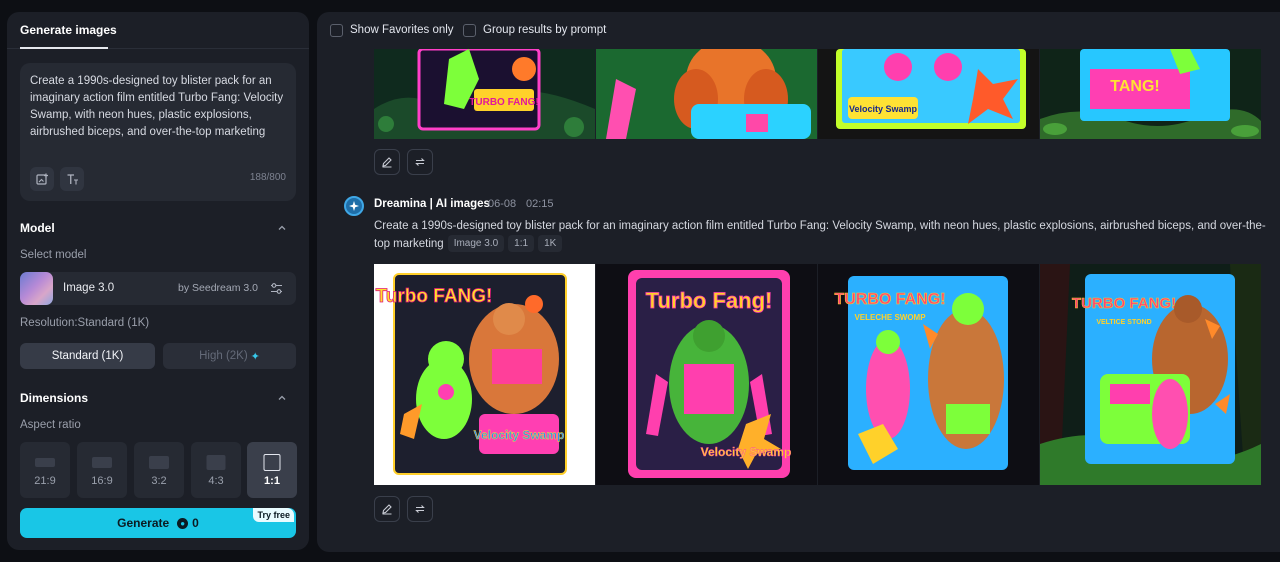 The height and width of the screenshot is (562, 1280). I want to click on model-thumbnail, so click(36, 288).